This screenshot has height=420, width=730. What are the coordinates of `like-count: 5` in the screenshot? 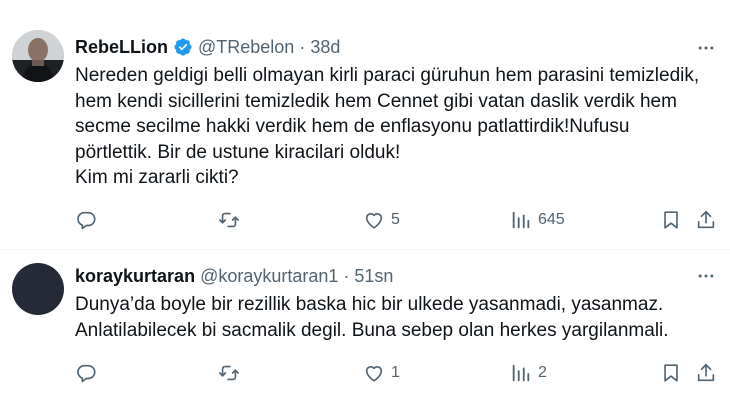 It's located at (395, 219).